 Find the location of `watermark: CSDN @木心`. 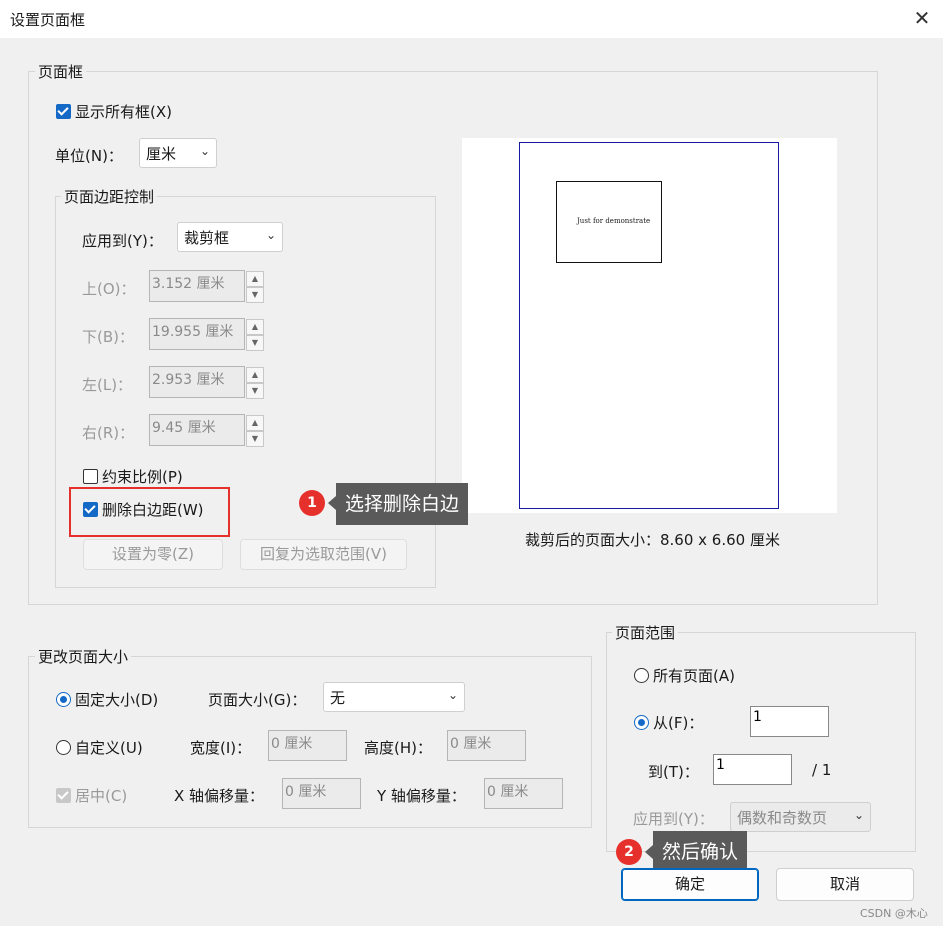

watermark: CSDN @木心 is located at coordinates (894, 913).